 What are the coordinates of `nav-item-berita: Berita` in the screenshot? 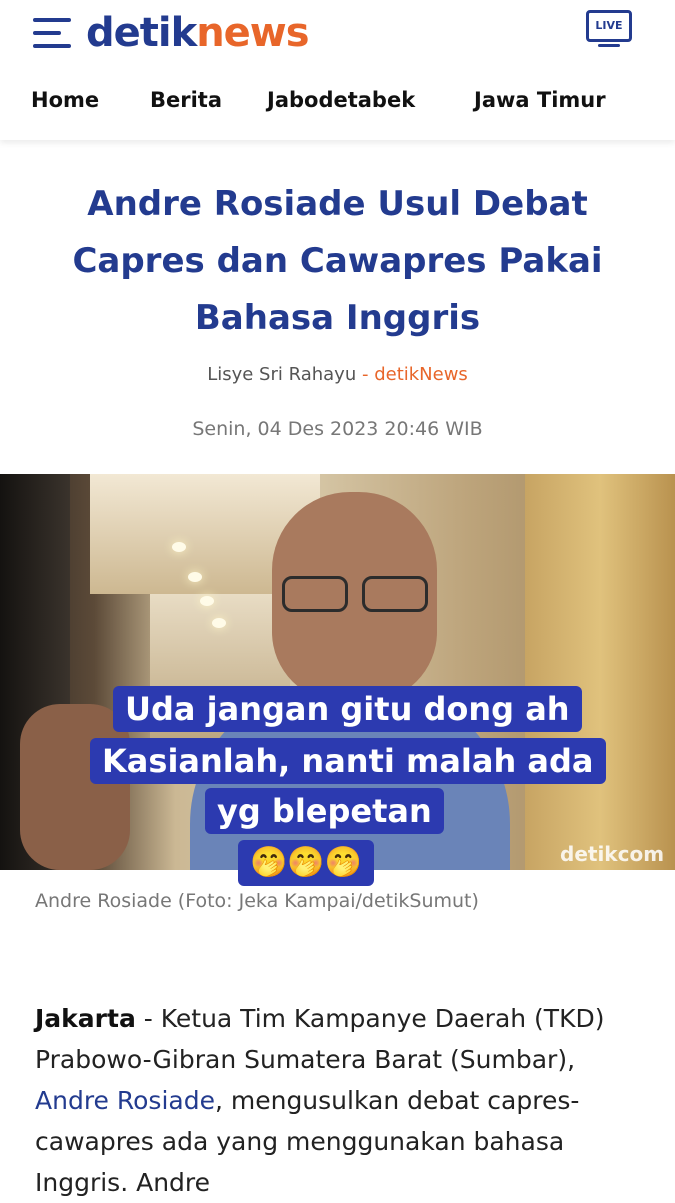 It's located at (186, 100).